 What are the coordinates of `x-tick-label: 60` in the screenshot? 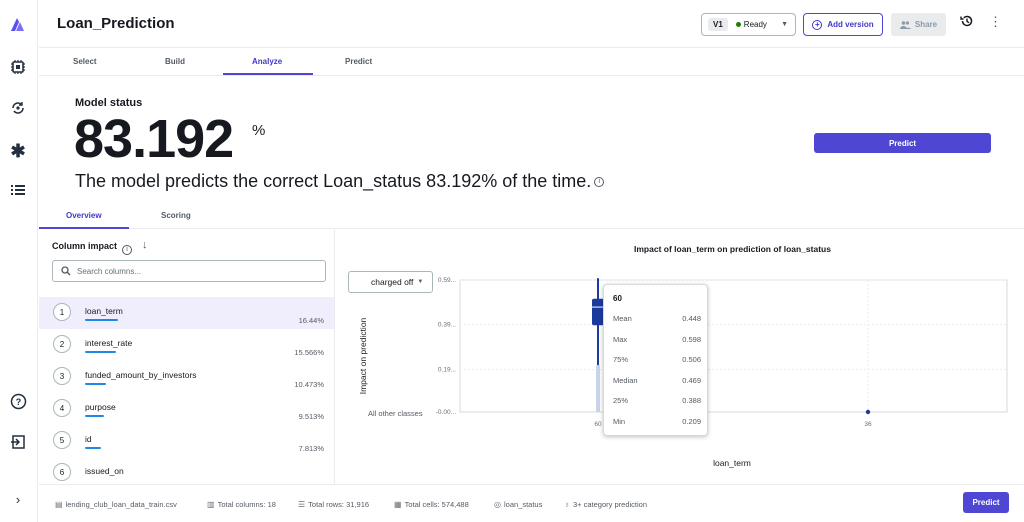 It's located at (598, 424).